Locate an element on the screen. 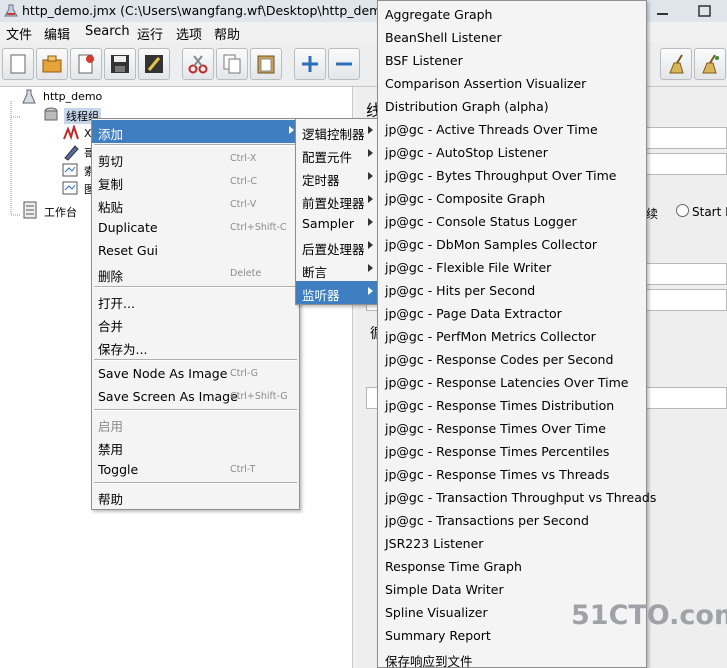  listener-menu-item-simple-data-writer: Simple Data Writer is located at coordinates (512, 589).